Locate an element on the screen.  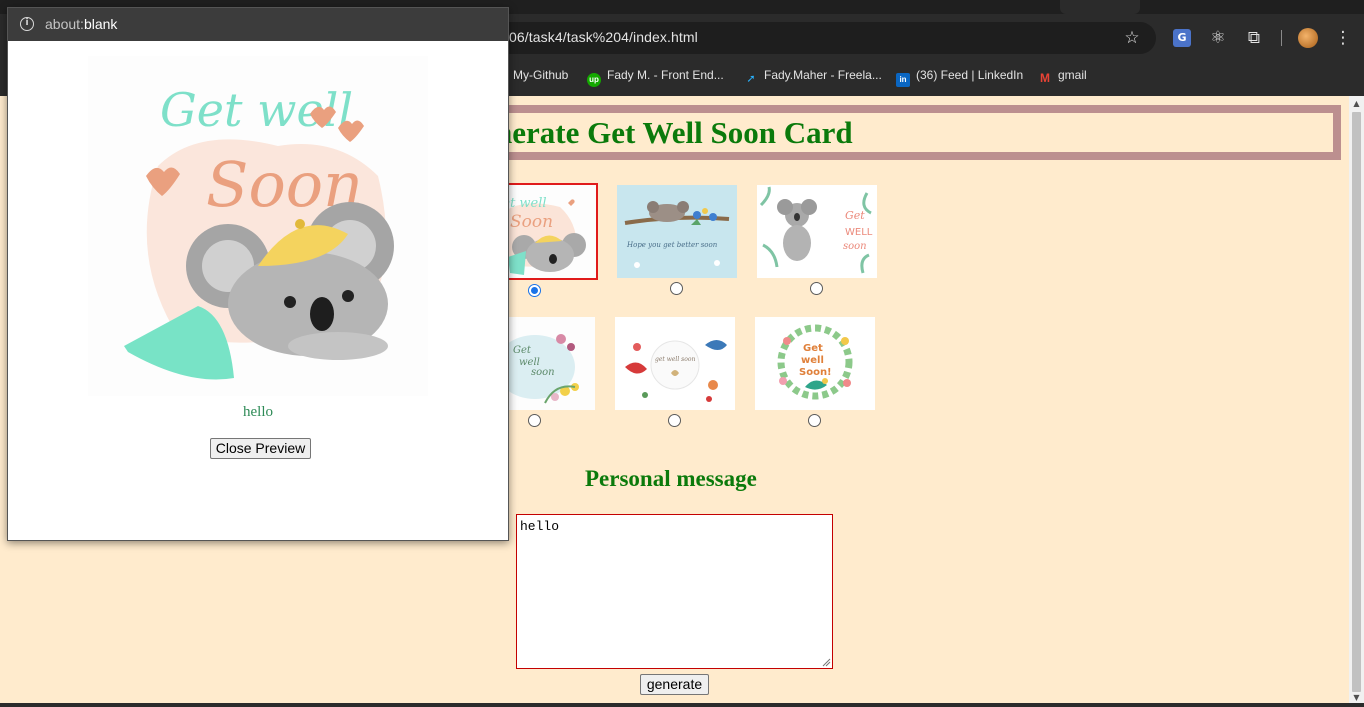
scrollbar-thumb is located at coordinates (1356, 402).